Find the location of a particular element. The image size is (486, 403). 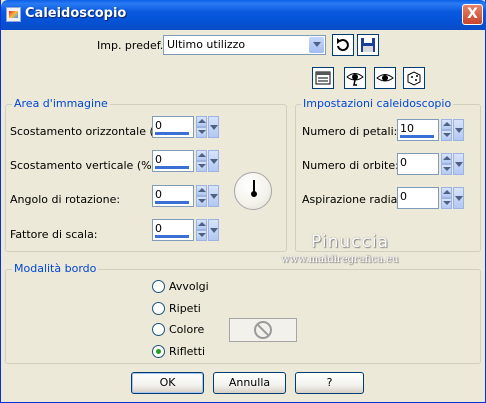

randomize-icon is located at coordinates (414, 78).